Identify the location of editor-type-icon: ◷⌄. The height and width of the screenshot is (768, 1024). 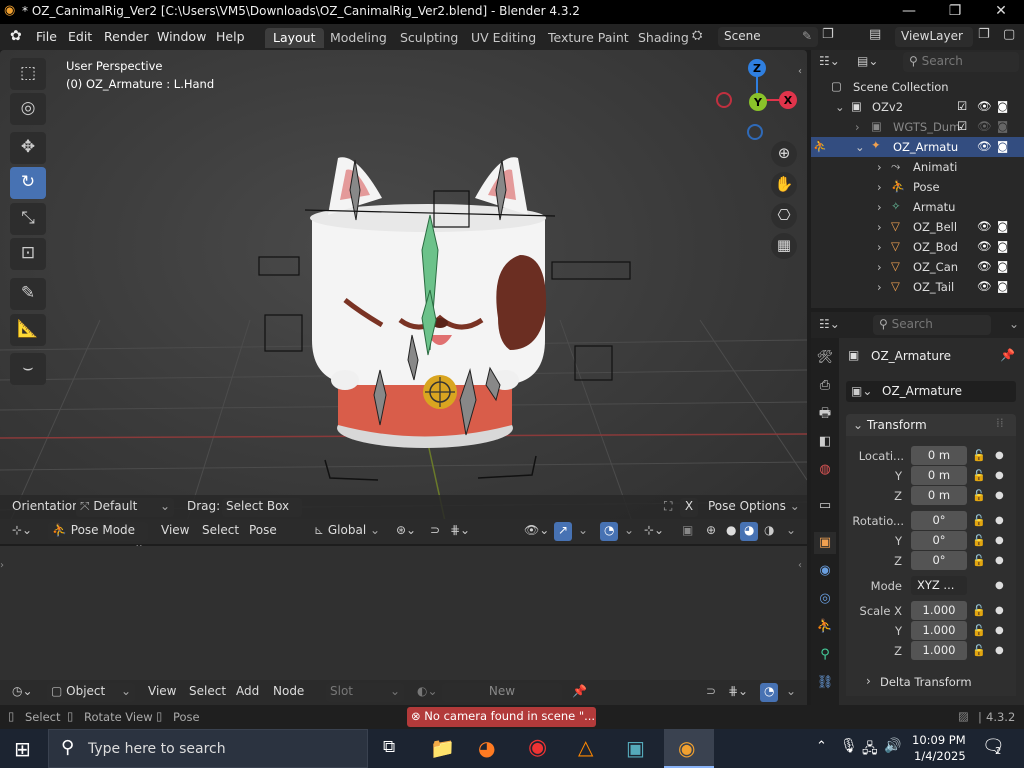
(22, 692).